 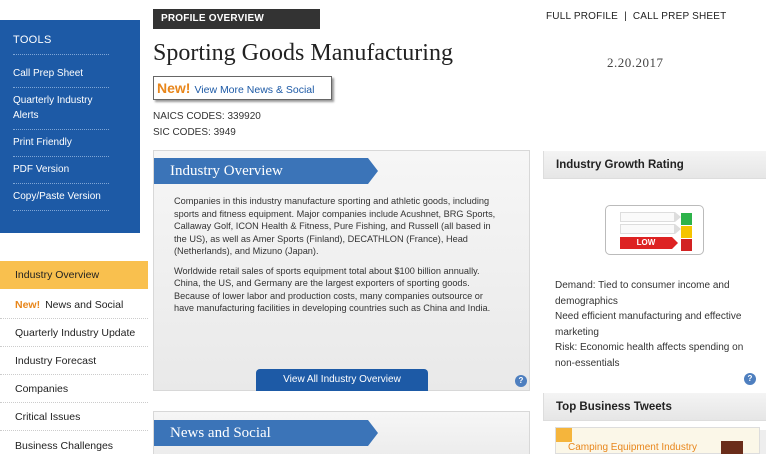 I want to click on rating-low-arrow: LOW, so click(x=649, y=243).